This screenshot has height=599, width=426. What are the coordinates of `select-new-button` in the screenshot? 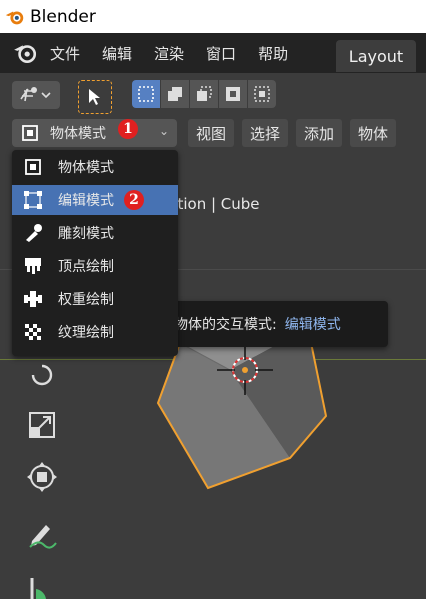 It's located at (146, 94).